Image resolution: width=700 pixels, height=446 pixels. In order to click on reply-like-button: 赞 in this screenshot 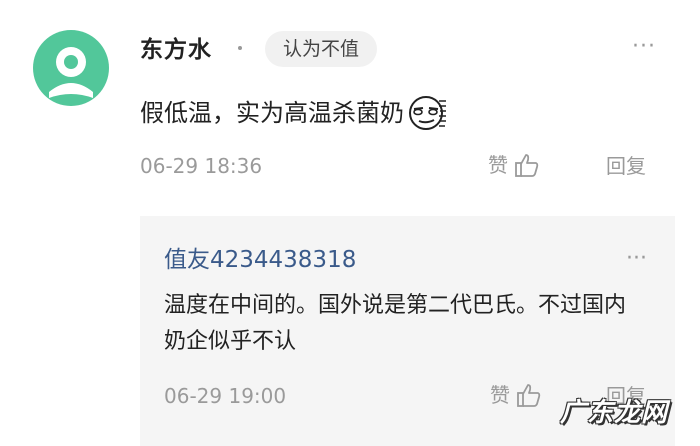, I will do `click(516, 395)`.